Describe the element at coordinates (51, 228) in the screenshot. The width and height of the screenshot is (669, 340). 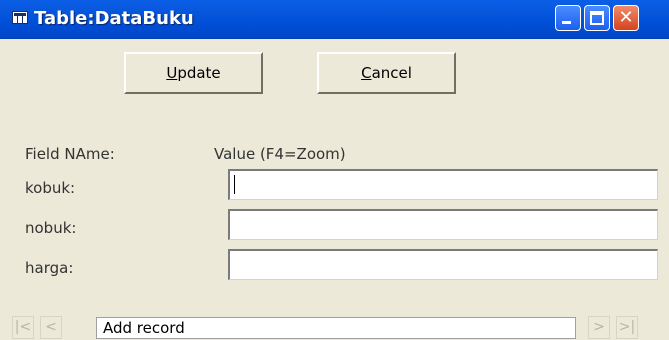
I see `field-label-nobuk: nobuk:` at that location.